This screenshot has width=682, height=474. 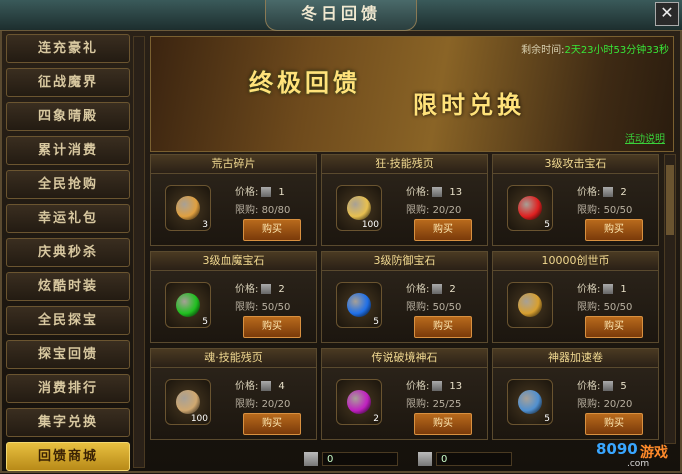 I want to click on help-link: 活动说明, so click(x=645, y=137).